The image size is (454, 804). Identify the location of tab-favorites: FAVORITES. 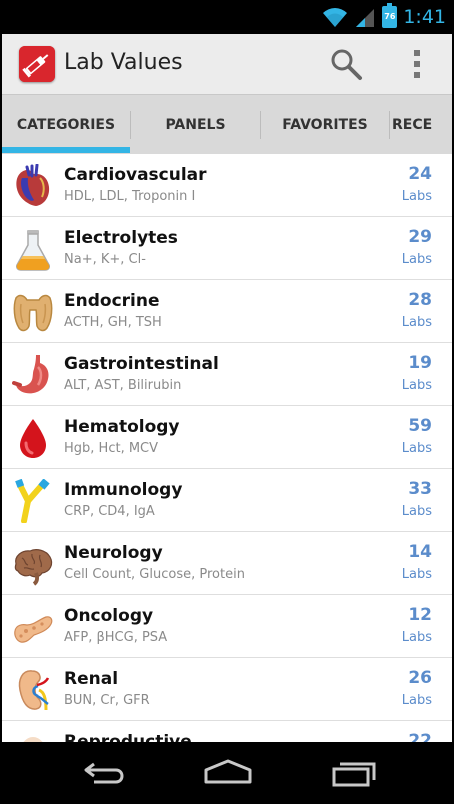
(325, 125).